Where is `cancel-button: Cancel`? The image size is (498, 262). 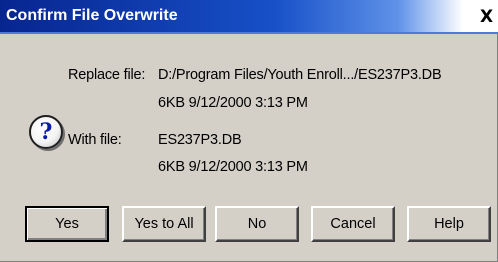
cancel-button: Cancel is located at coordinates (353, 224).